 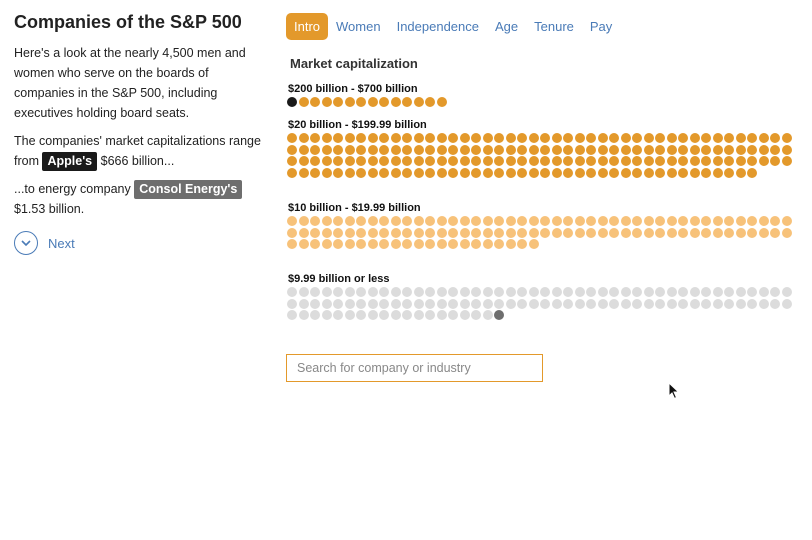 I want to click on tab-independence: Independence, so click(x=438, y=26).